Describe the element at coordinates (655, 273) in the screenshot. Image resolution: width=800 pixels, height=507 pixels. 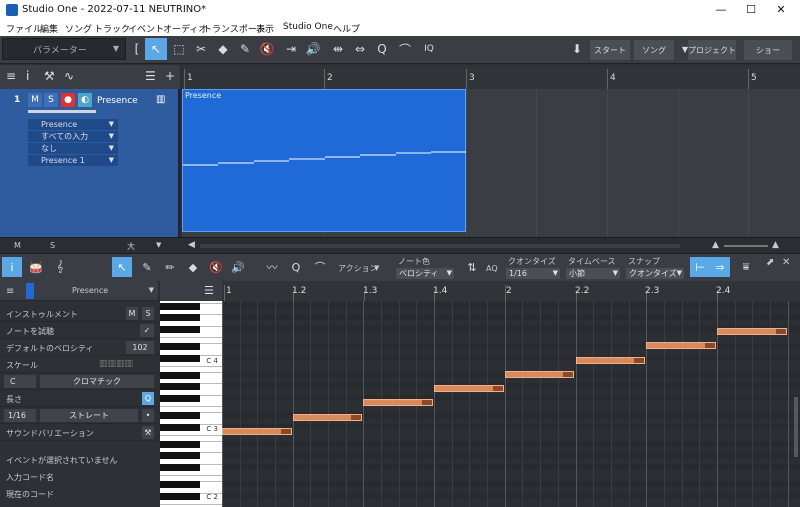
I see `snap-select: クオンタイズ ▼` at that location.